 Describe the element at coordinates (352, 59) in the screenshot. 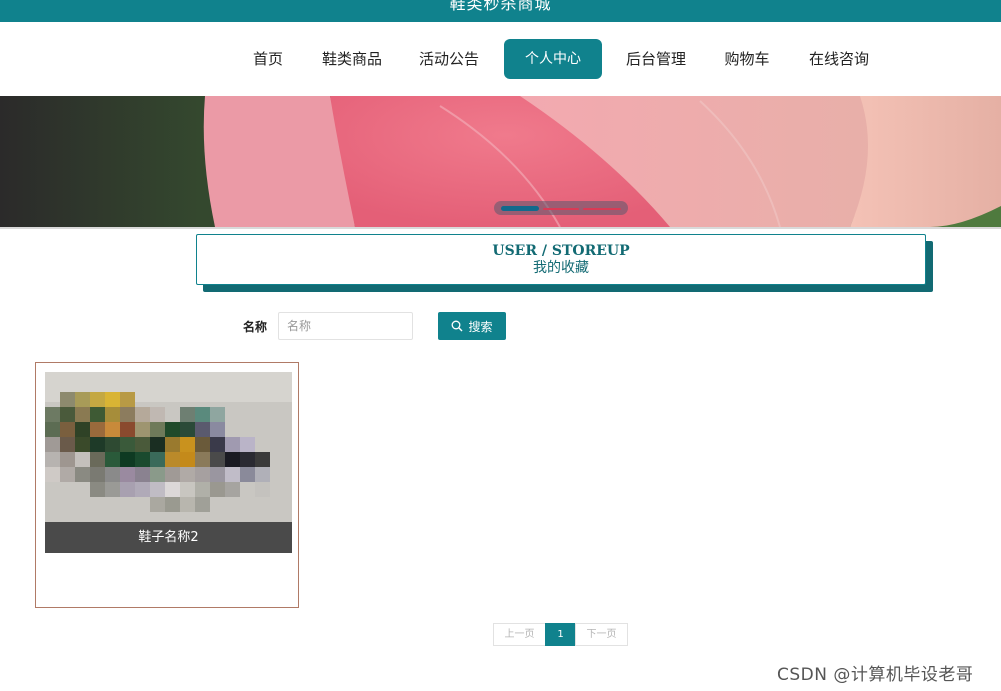

I see `nav-item-shoes: 鞋类商品` at that location.